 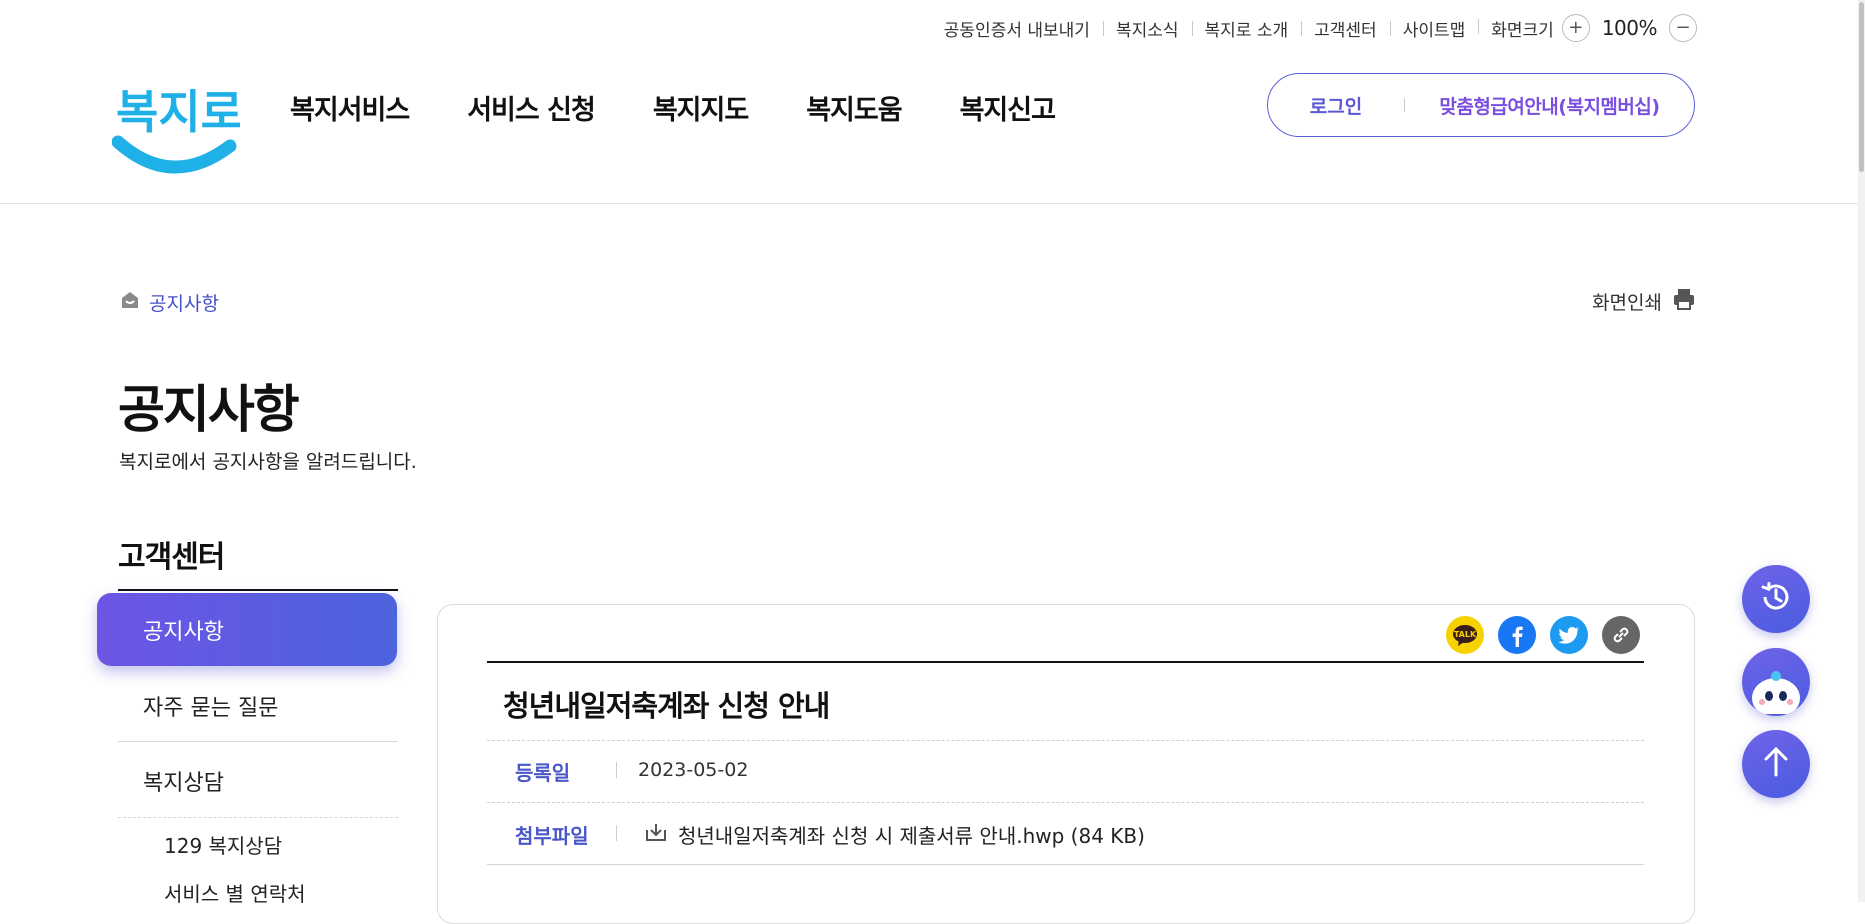 I want to click on zoom-in-button: +, so click(x=1575, y=28).